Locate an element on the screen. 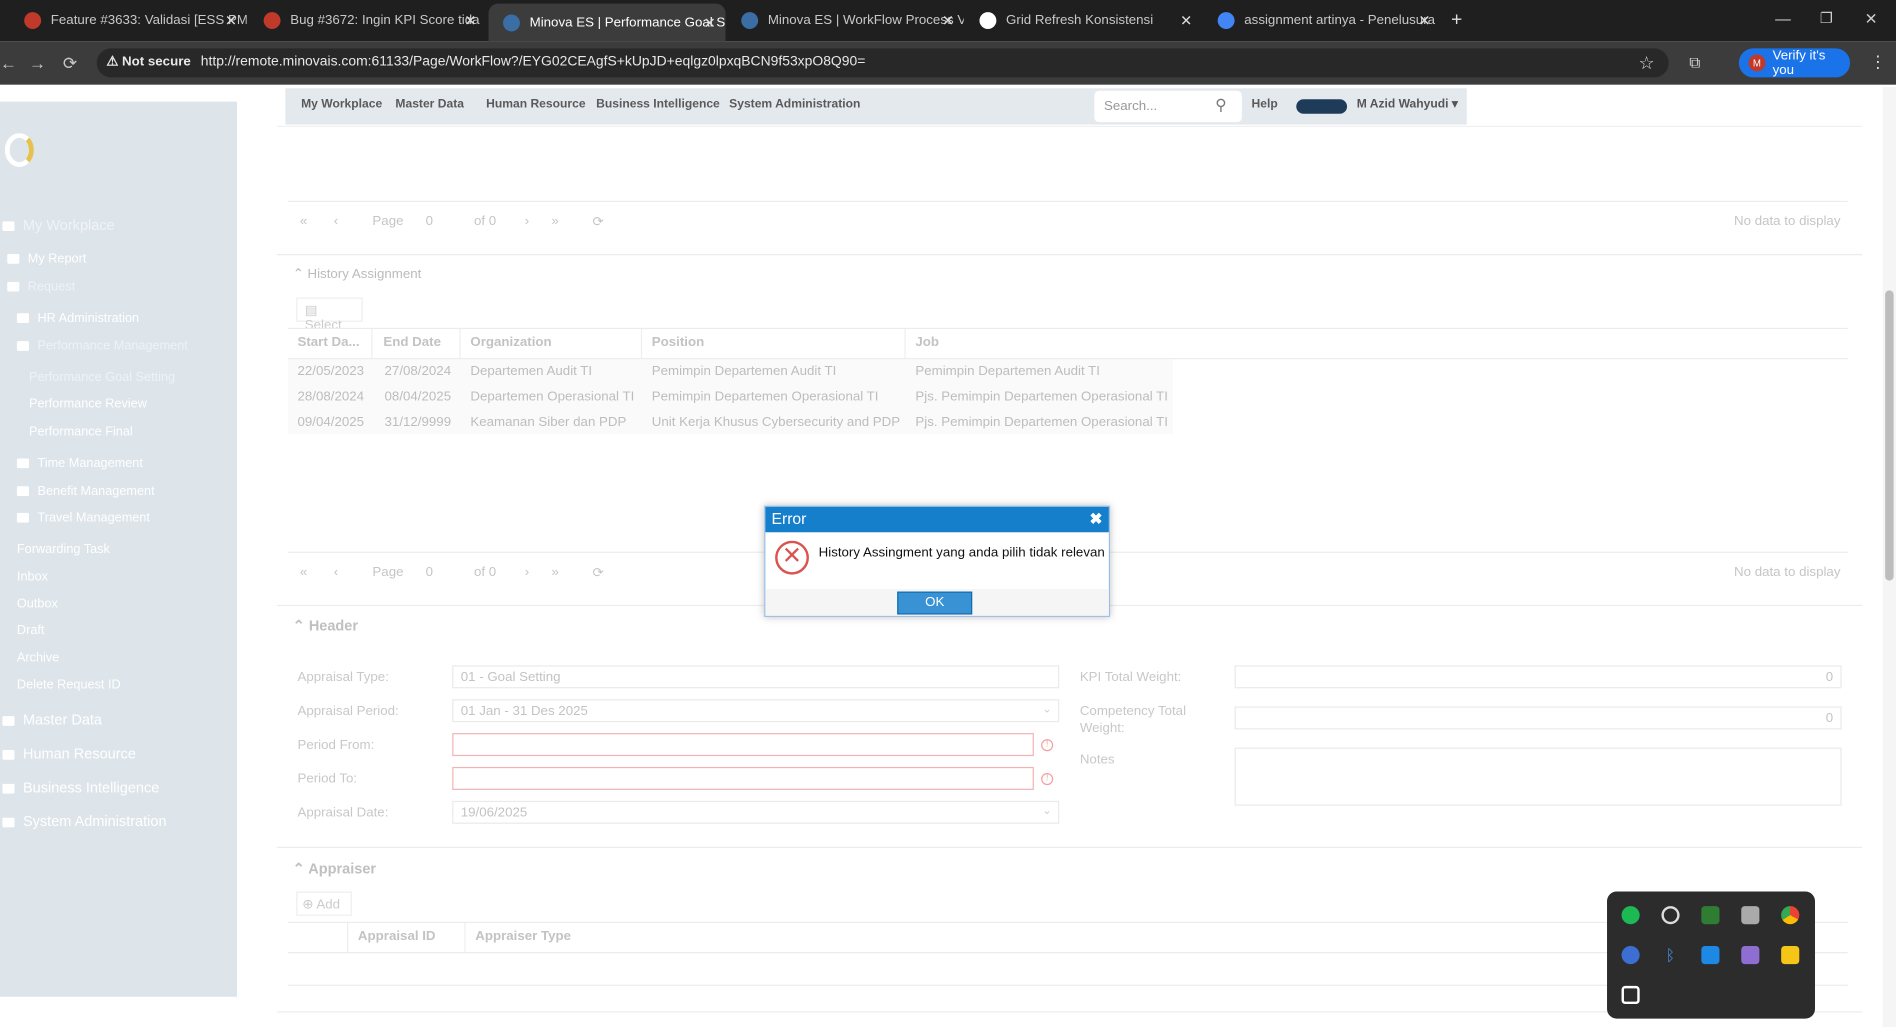 Image resolution: width=1896 pixels, height=1027 pixels. spotify-icon is located at coordinates (1630, 915).